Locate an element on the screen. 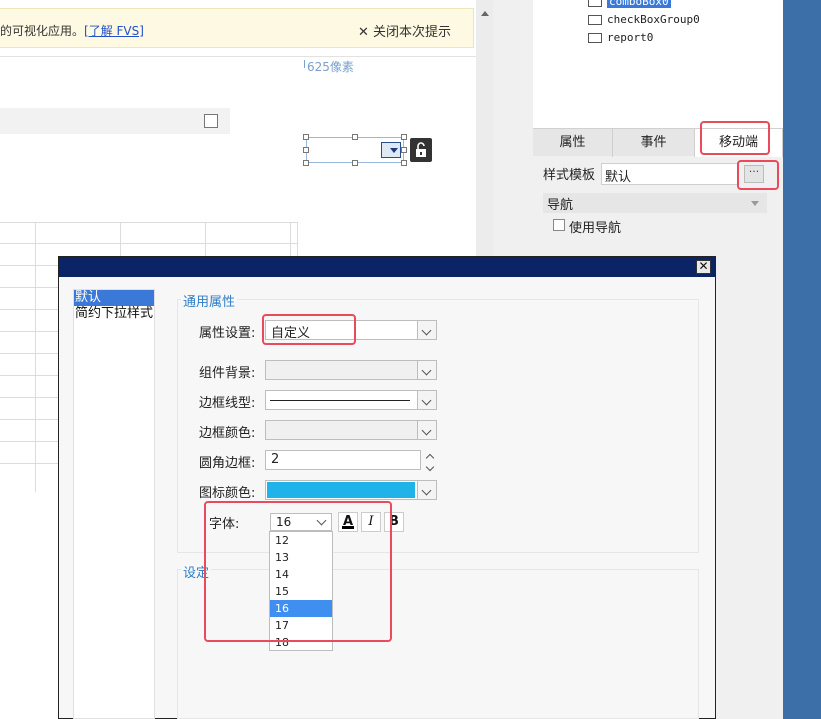 The image size is (821, 719). settings-title: 设定 is located at coordinates (196, 571).